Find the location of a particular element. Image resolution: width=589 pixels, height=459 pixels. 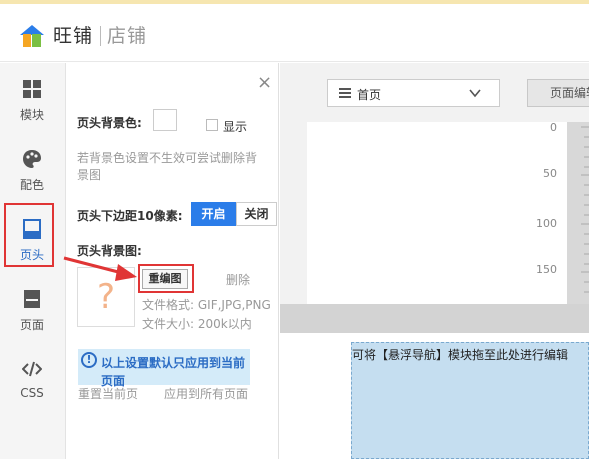

vertical-ruler is located at coordinates (578, 213).